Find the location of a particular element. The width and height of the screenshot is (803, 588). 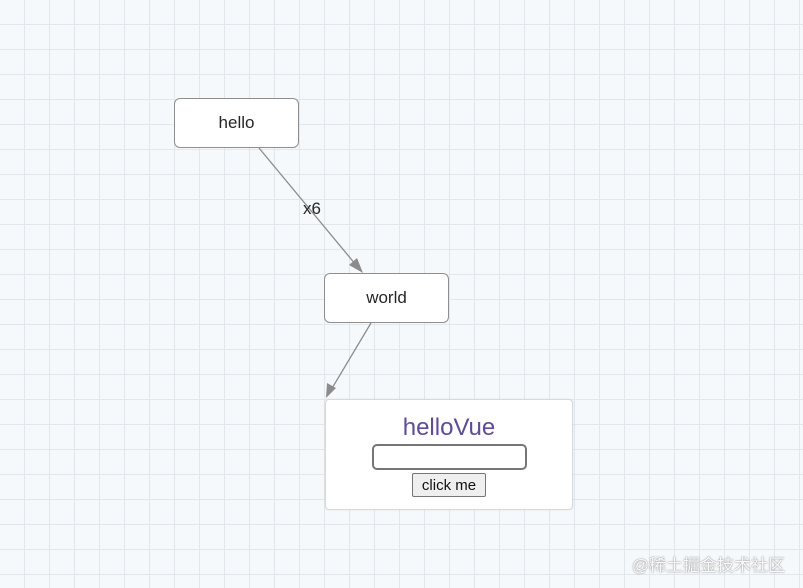

vue-node: helloVue click me is located at coordinates (449, 454).